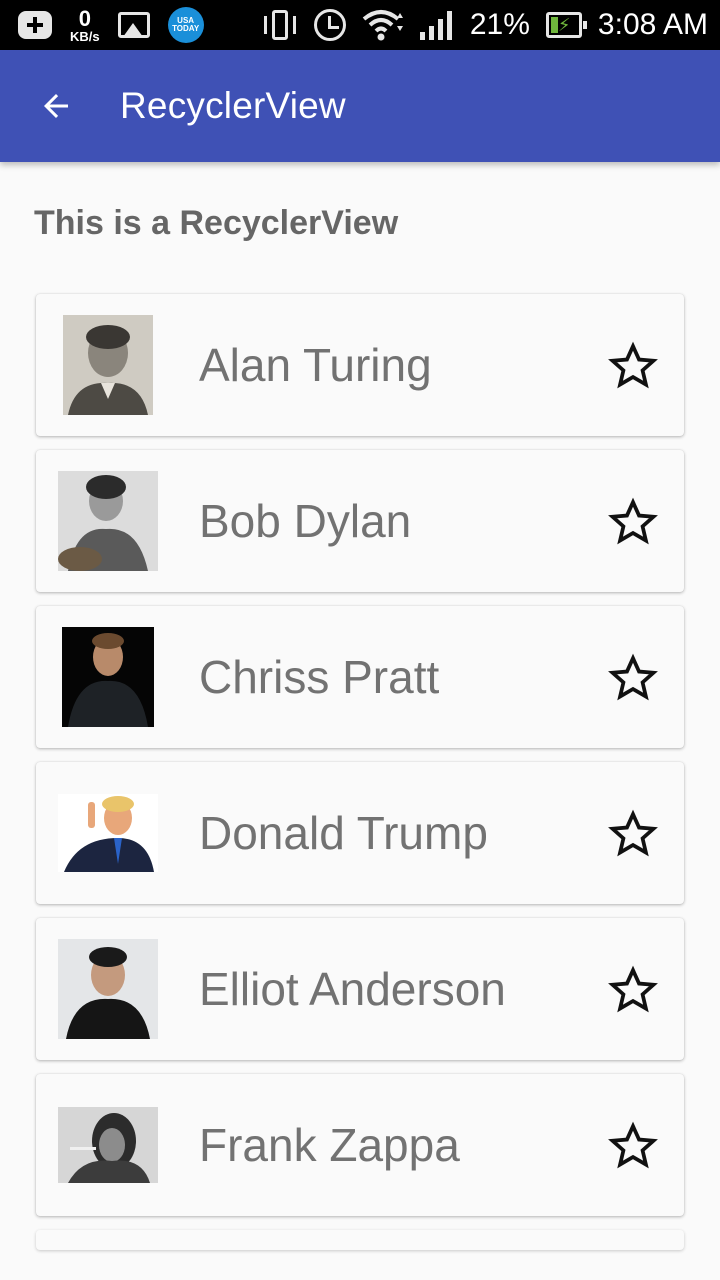 Image resolution: width=720 pixels, height=1280 pixels. I want to click on usa-today-icon: USA TODAY, so click(185, 25).